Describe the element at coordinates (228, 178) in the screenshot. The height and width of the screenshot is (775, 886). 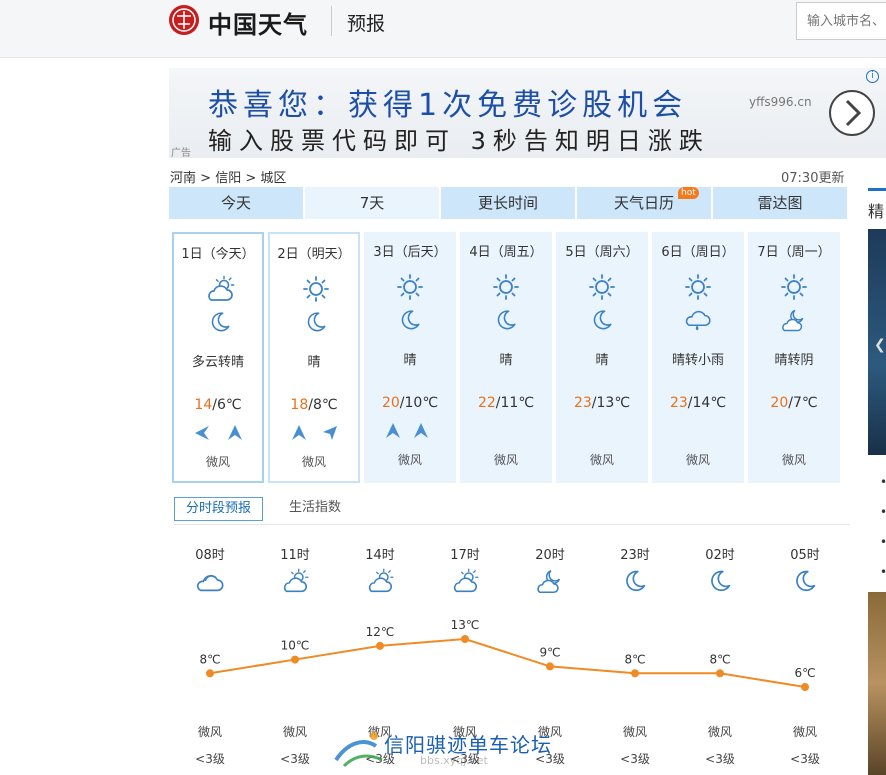
I see `breadcrumb-city: 信阳` at that location.